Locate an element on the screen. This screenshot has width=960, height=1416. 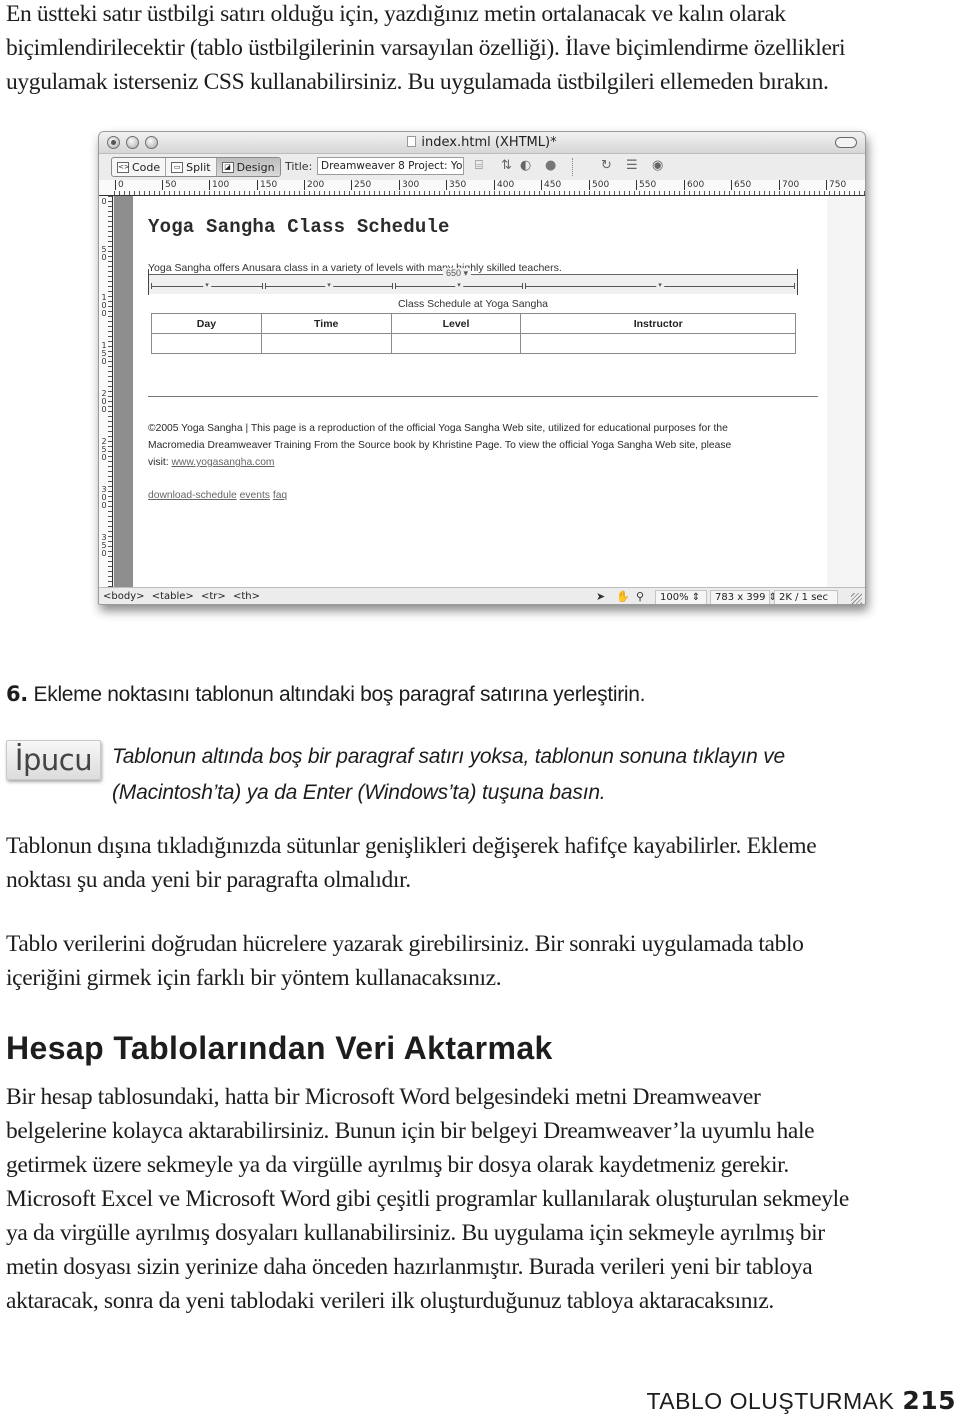
ruler-label: 450 is located at coordinates (551, 185).